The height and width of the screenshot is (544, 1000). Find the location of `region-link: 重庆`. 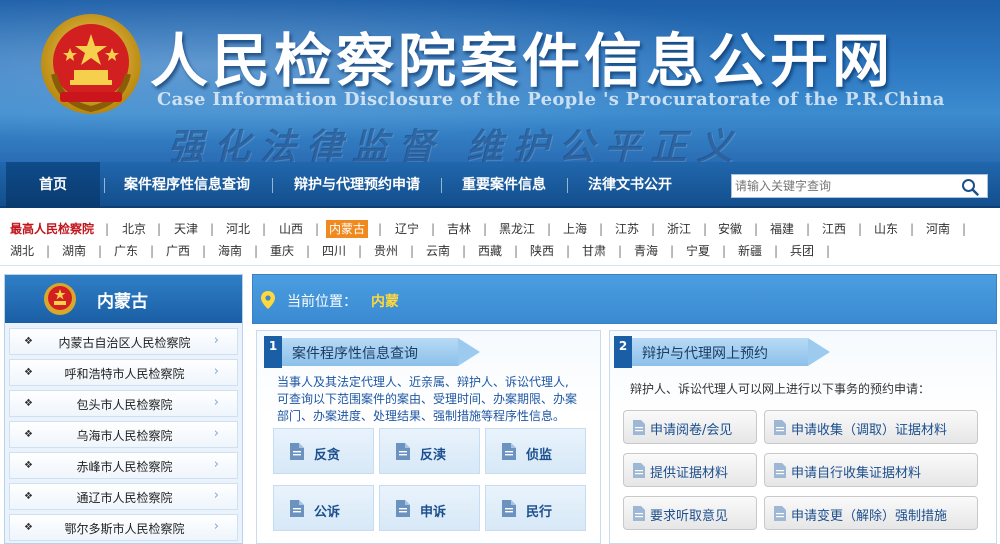

region-link: 重庆 is located at coordinates (282, 251).